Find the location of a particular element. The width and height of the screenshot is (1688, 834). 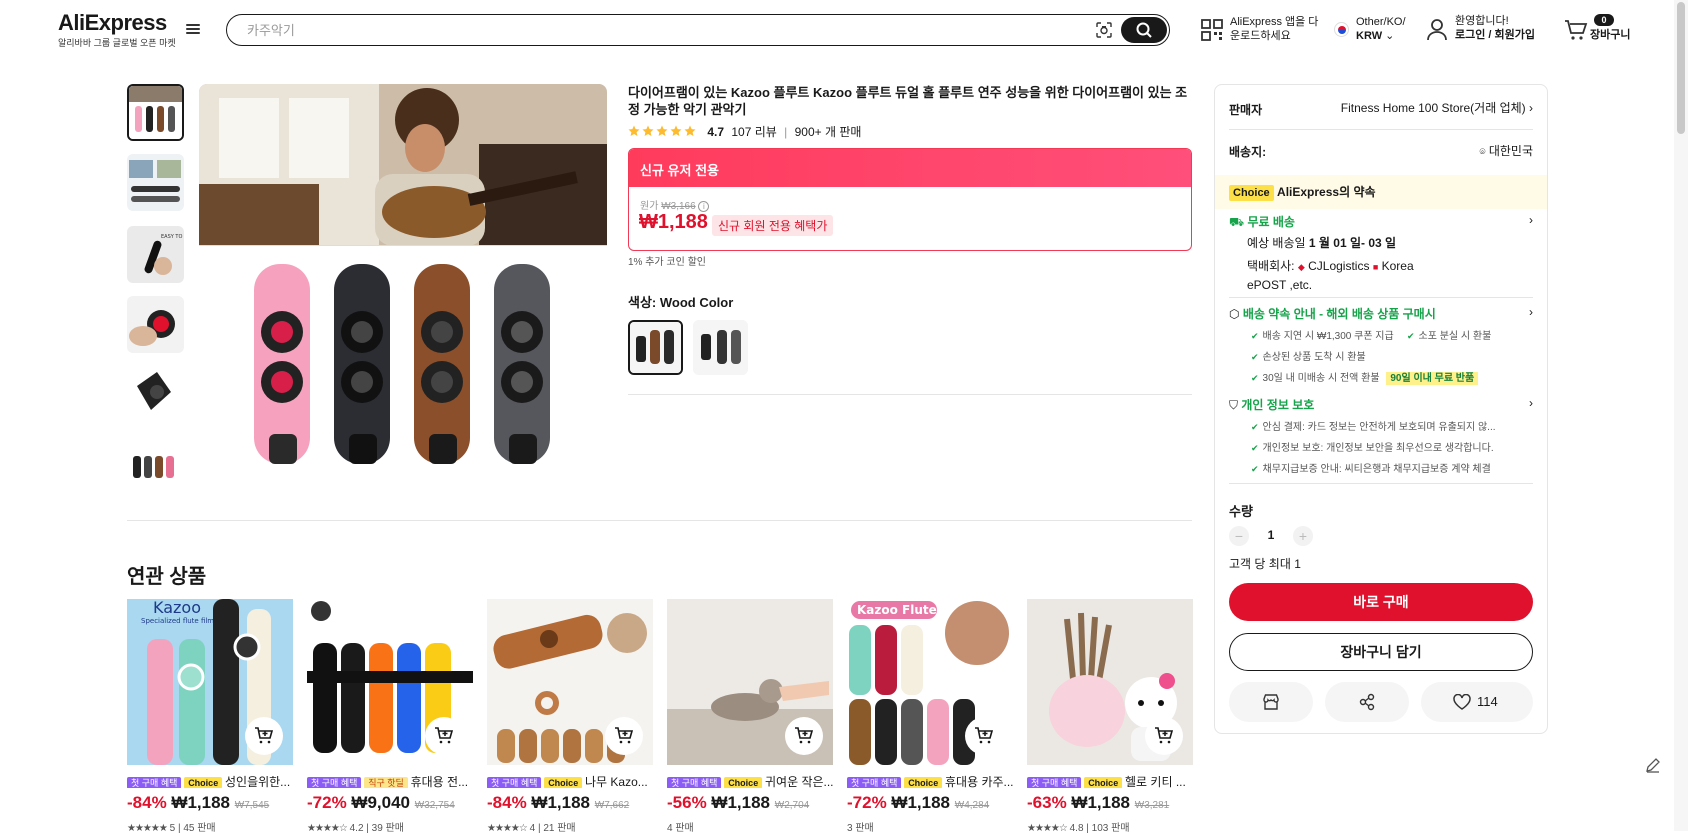

original-price: ₩2,704 is located at coordinates (792, 805).